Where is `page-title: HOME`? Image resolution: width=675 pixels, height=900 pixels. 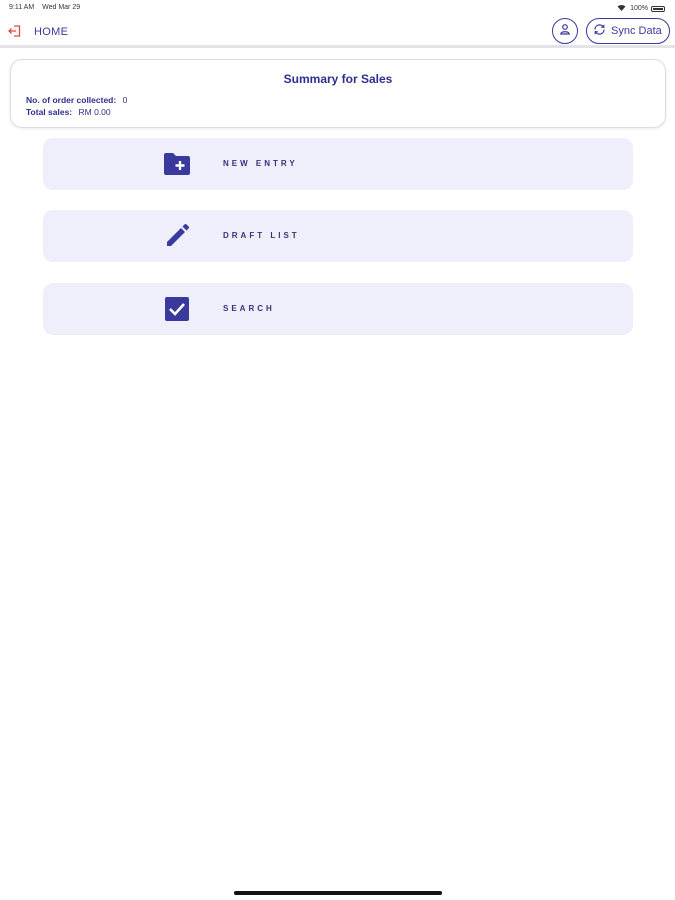
page-title: HOME is located at coordinates (51, 32).